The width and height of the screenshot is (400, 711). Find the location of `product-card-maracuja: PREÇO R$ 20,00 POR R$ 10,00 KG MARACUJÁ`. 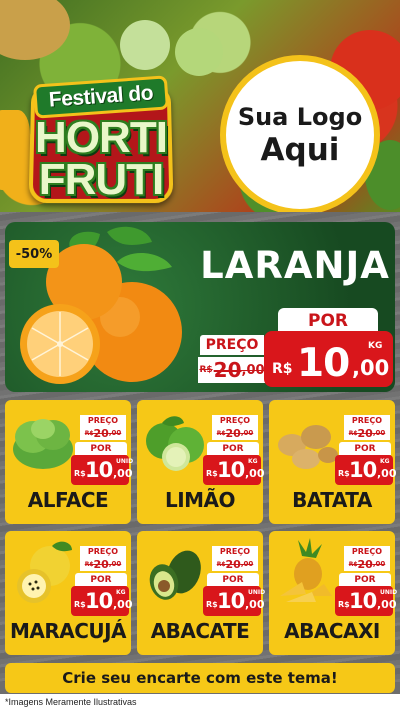

product-card-maracuja: PREÇO R$ 20,00 POR R$ 10,00 KG MARACUJÁ is located at coordinates (69, 593).